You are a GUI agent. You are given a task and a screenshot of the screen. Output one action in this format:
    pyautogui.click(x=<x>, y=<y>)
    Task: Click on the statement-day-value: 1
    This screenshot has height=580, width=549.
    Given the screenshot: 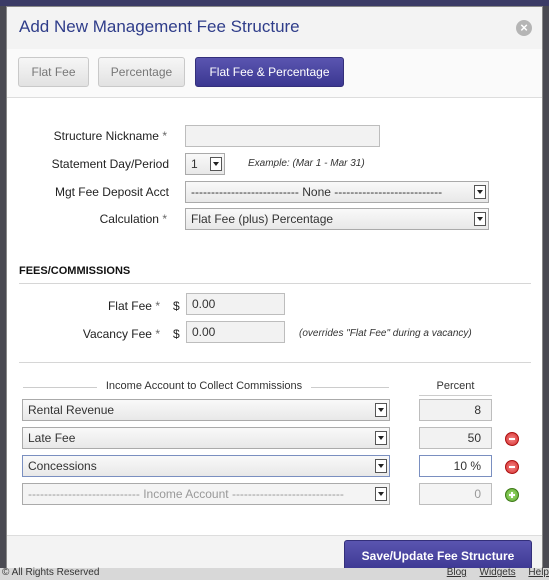 What is the action you would take?
    pyautogui.click(x=194, y=164)
    